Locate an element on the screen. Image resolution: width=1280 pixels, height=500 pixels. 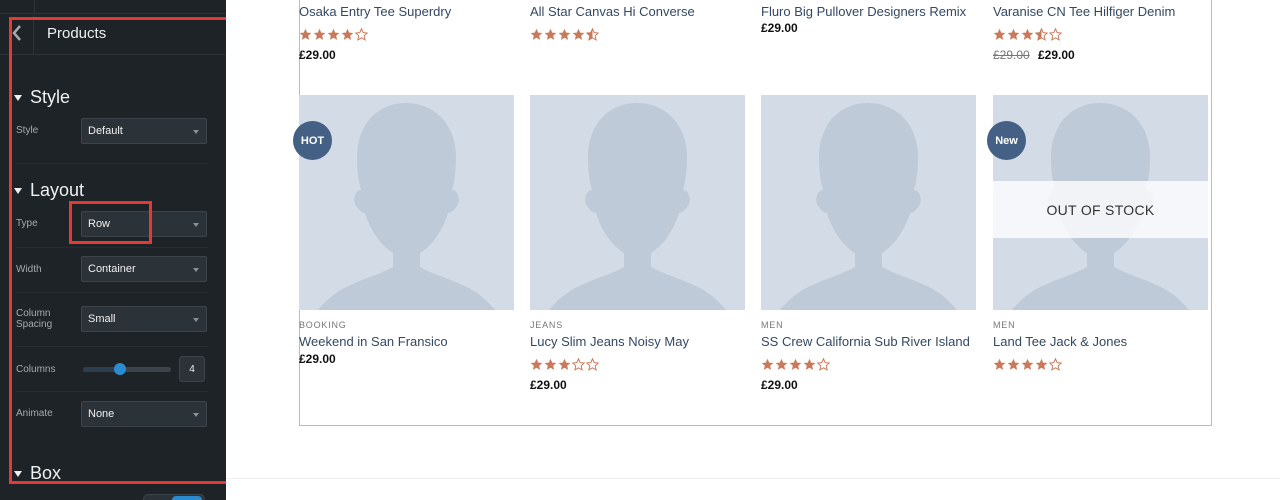
section-box-heading: Box is located at coordinates (46, 473).